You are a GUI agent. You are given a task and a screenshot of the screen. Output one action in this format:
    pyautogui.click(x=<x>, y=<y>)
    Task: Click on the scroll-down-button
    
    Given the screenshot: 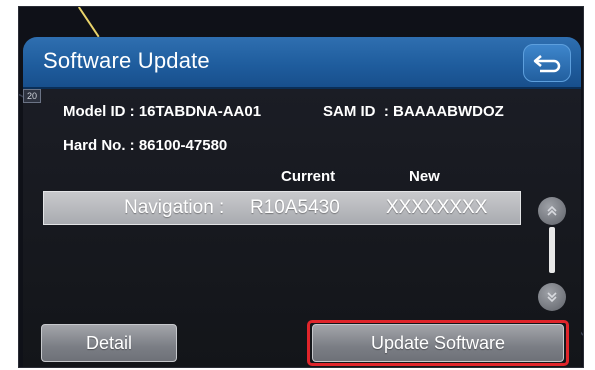 What is the action you would take?
    pyautogui.click(x=552, y=297)
    